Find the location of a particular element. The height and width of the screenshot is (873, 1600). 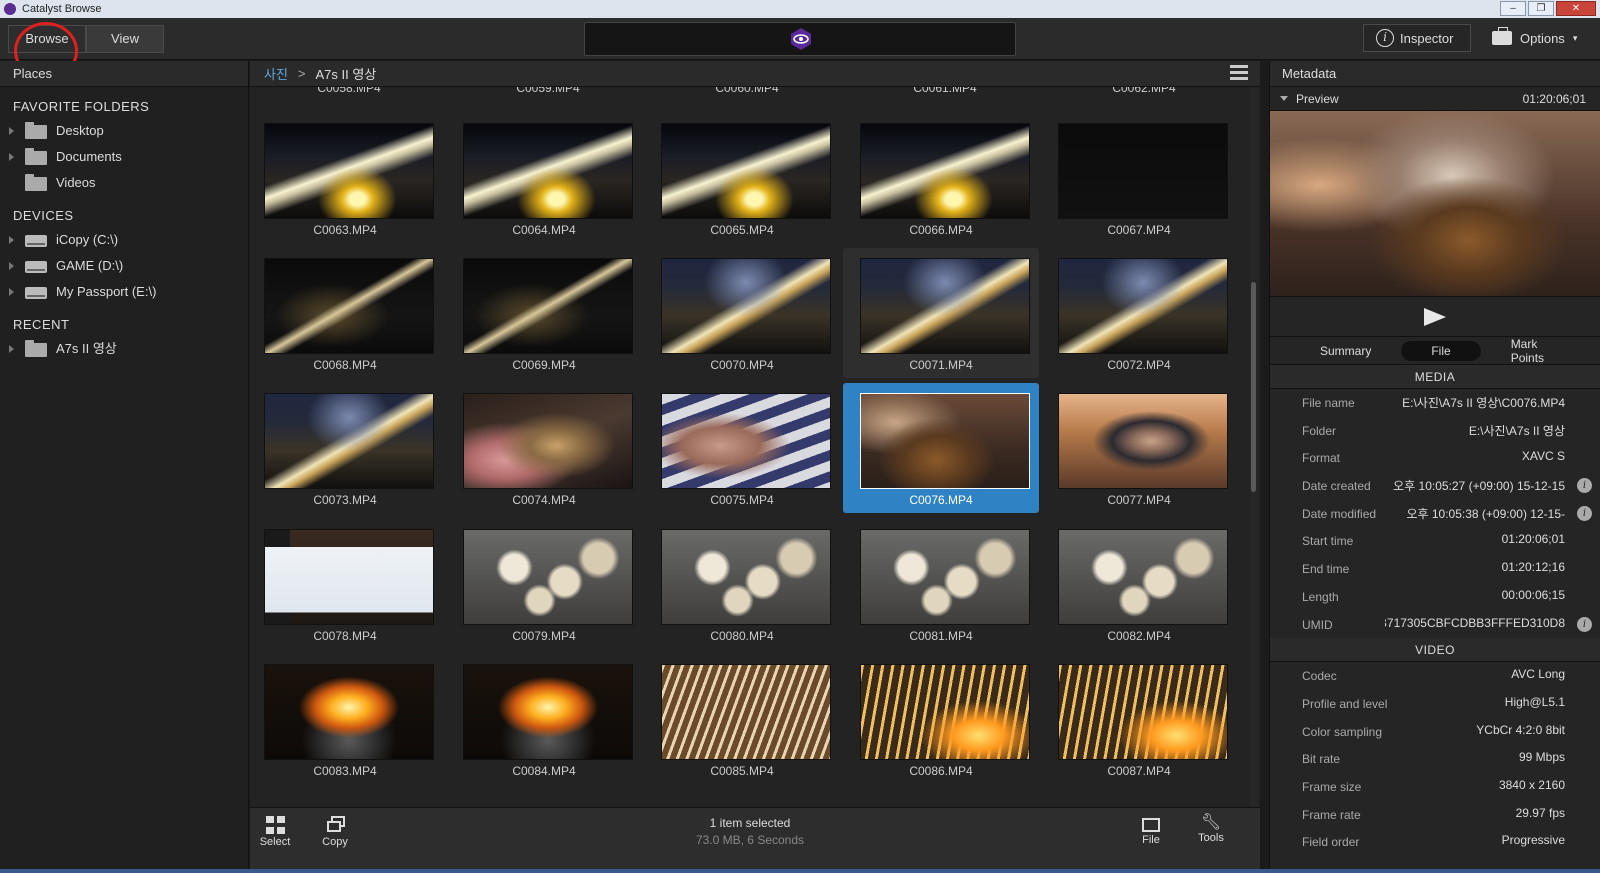

play-icon is located at coordinates (1435, 316).